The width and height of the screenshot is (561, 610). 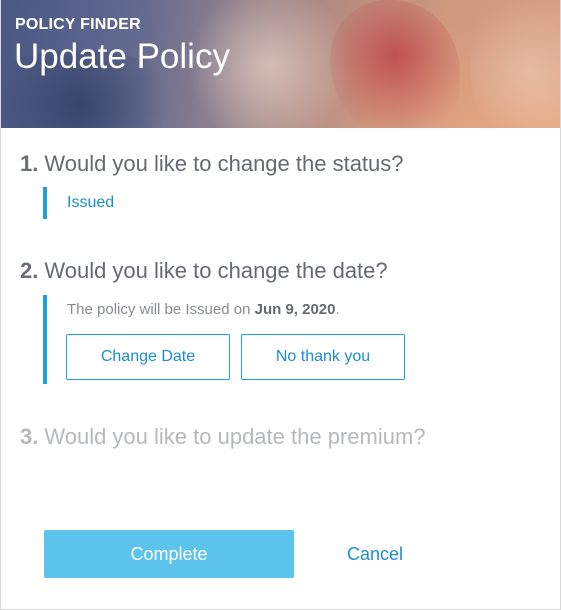 What do you see at coordinates (78, 24) in the screenshot?
I see `app-eyebrow: POLICY FINDER` at bounding box center [78, 24].